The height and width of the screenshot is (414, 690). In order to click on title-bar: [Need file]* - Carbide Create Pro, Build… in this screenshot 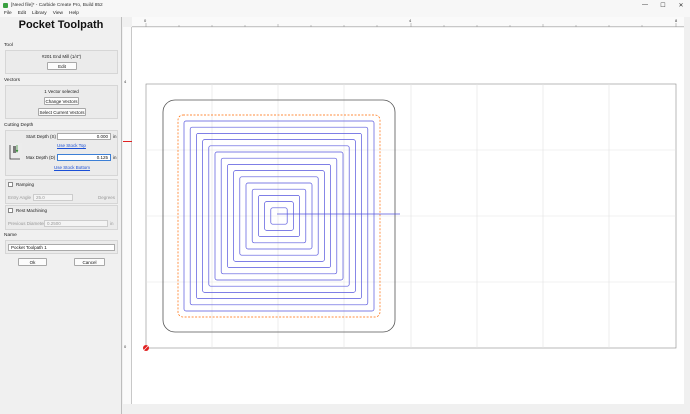, I will do `click(345, 5)`.